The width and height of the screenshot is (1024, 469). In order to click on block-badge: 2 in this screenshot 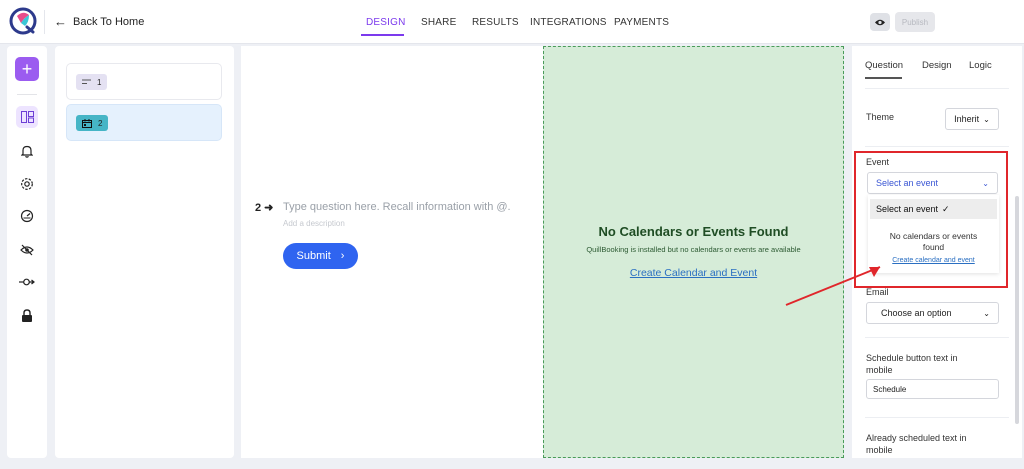, I will do `click(92, 123)`.